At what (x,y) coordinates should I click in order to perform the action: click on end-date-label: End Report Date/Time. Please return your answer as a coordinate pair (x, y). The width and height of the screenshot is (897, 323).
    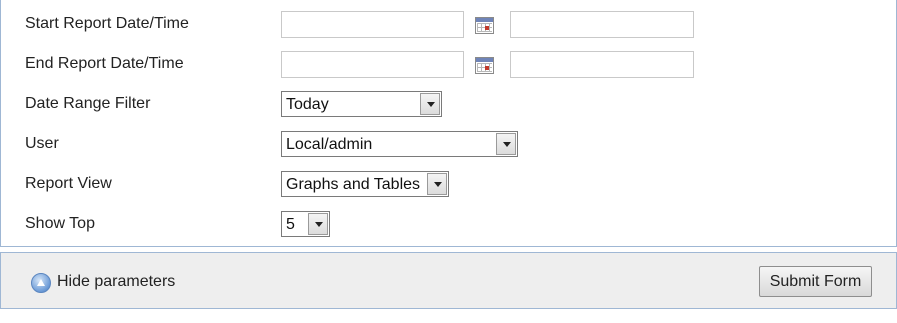
    Looking at the image, I should click on (104, 63).